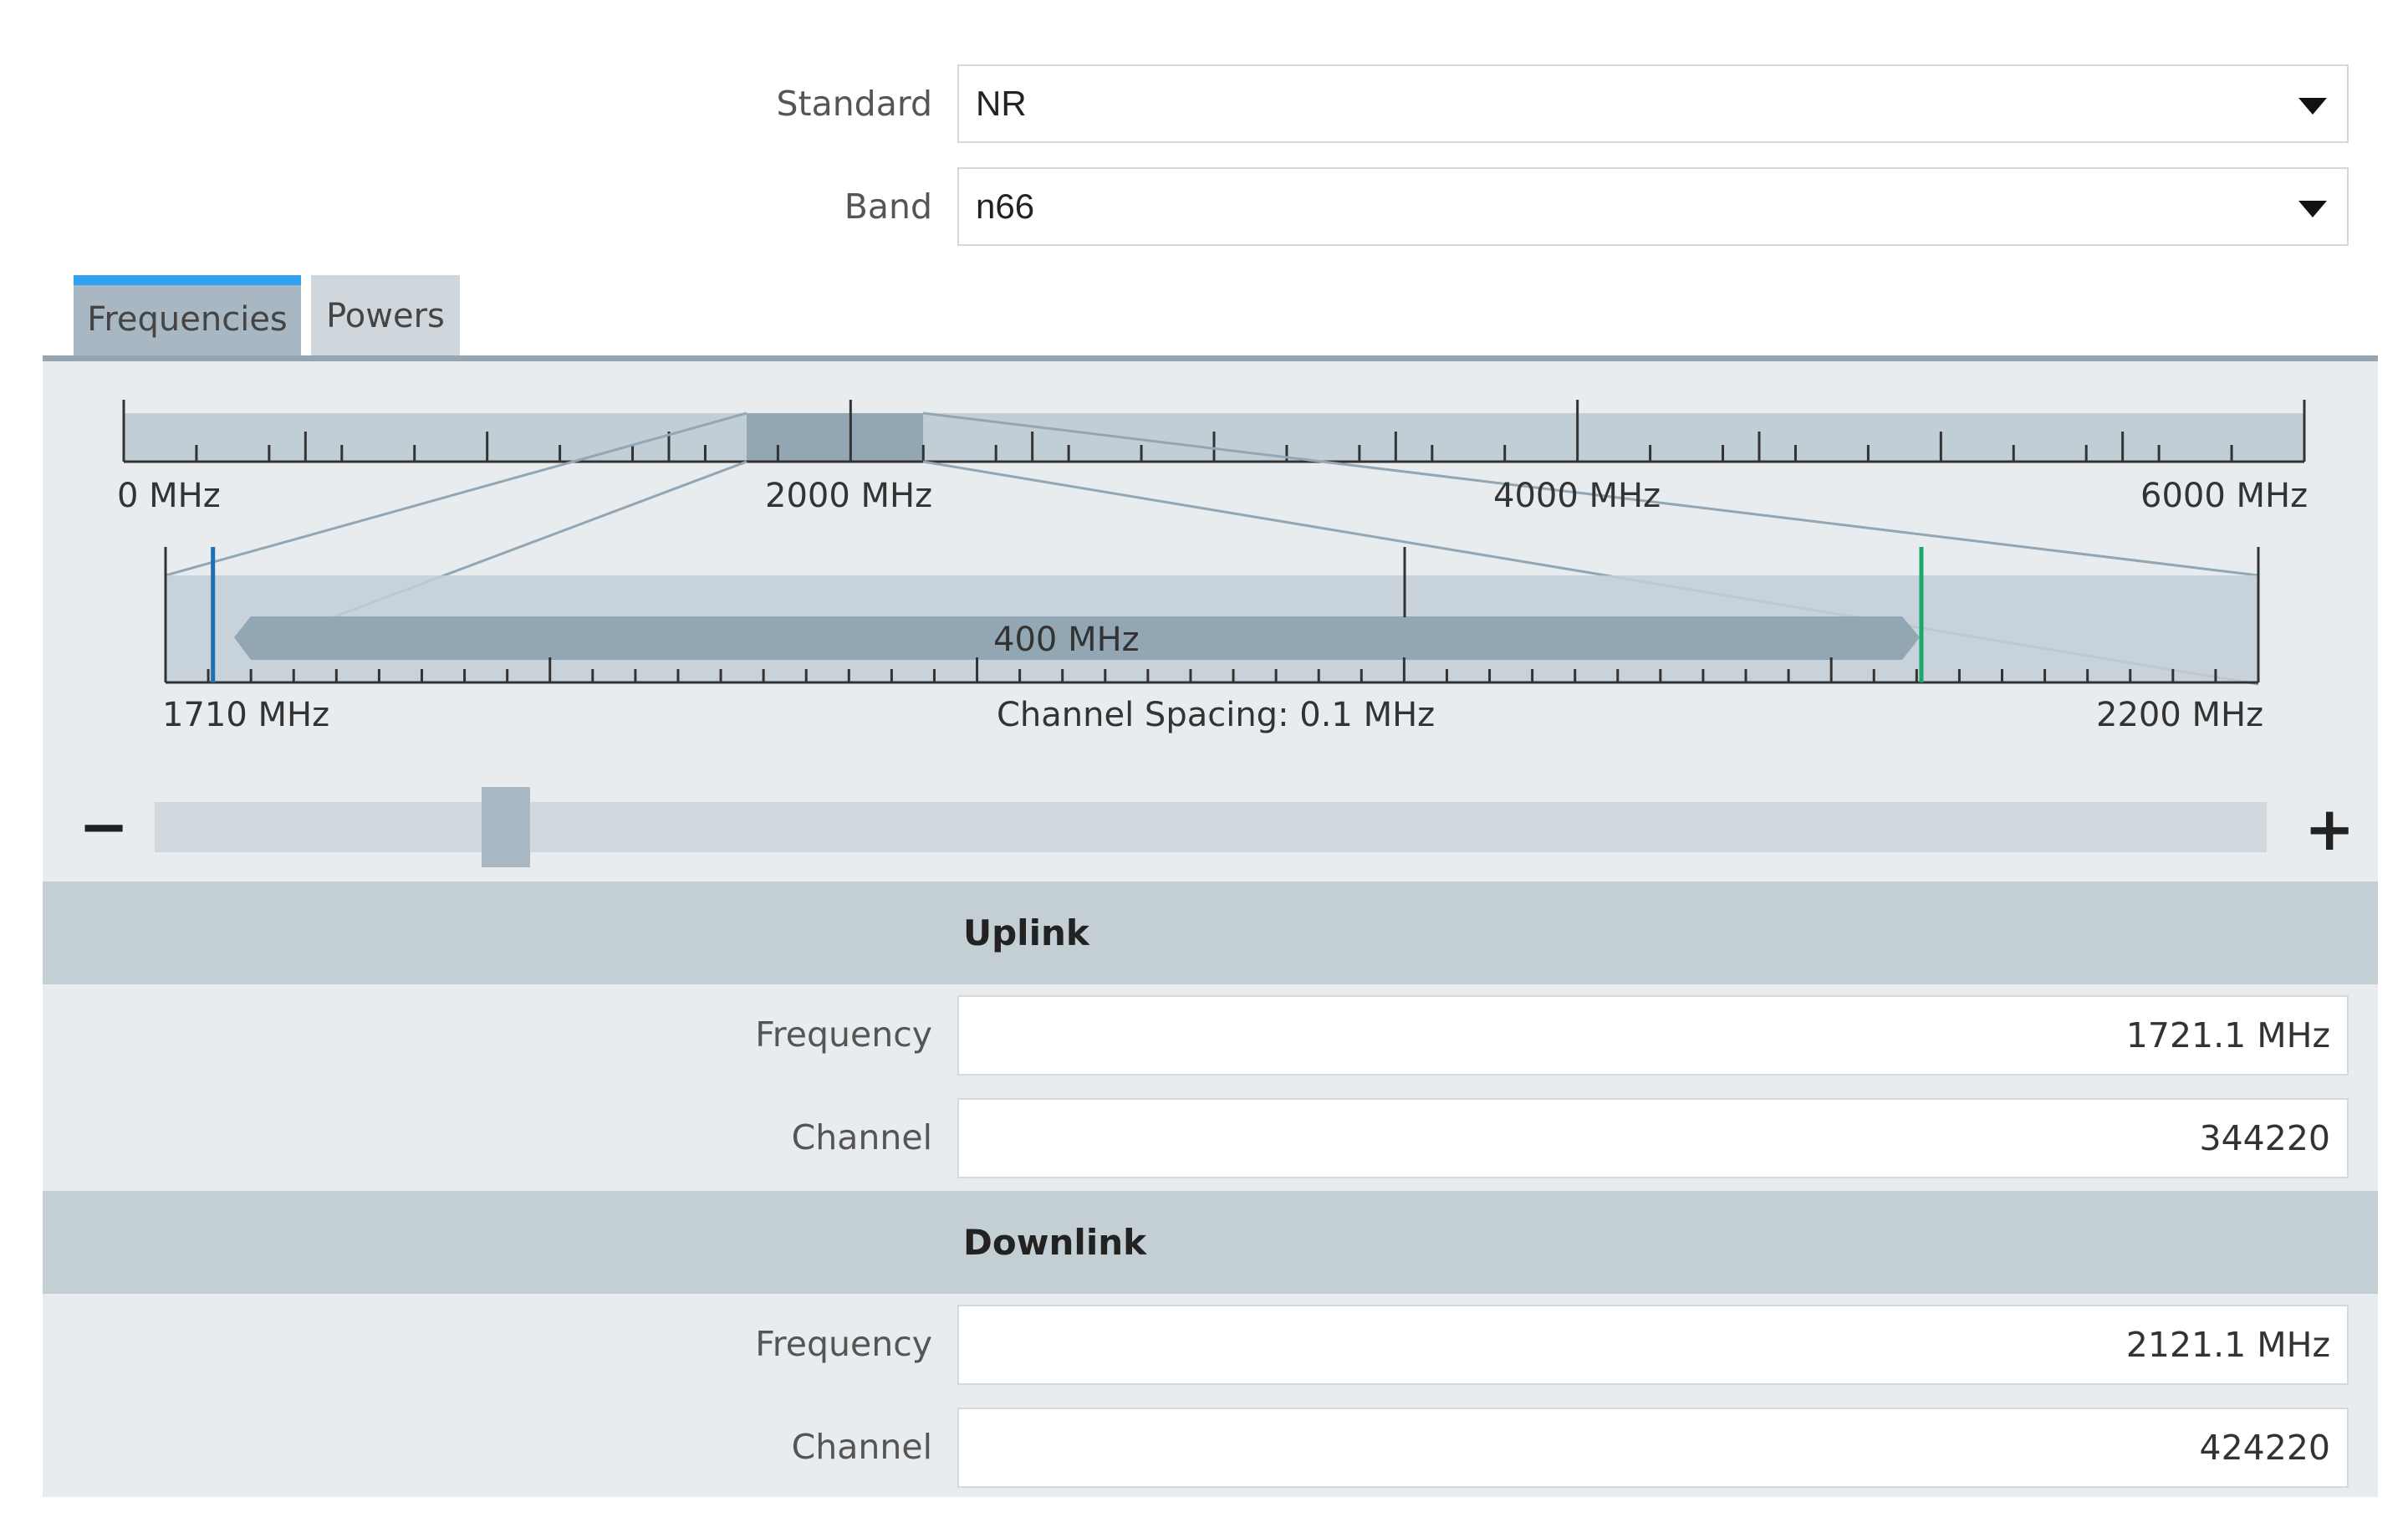  Describe the element at coordinates (862, 1137) in the screenshot. I see `uplink-channel-label: Channel` at that location.